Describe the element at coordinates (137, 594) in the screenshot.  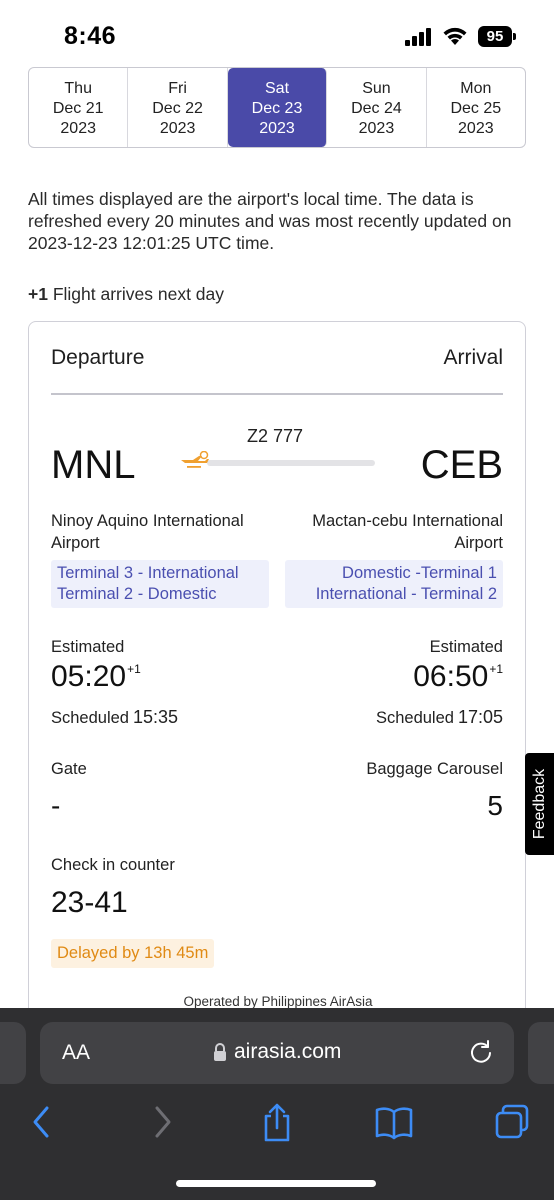
I see `terminal-line: Terminal 2 - Domestic` at that location.